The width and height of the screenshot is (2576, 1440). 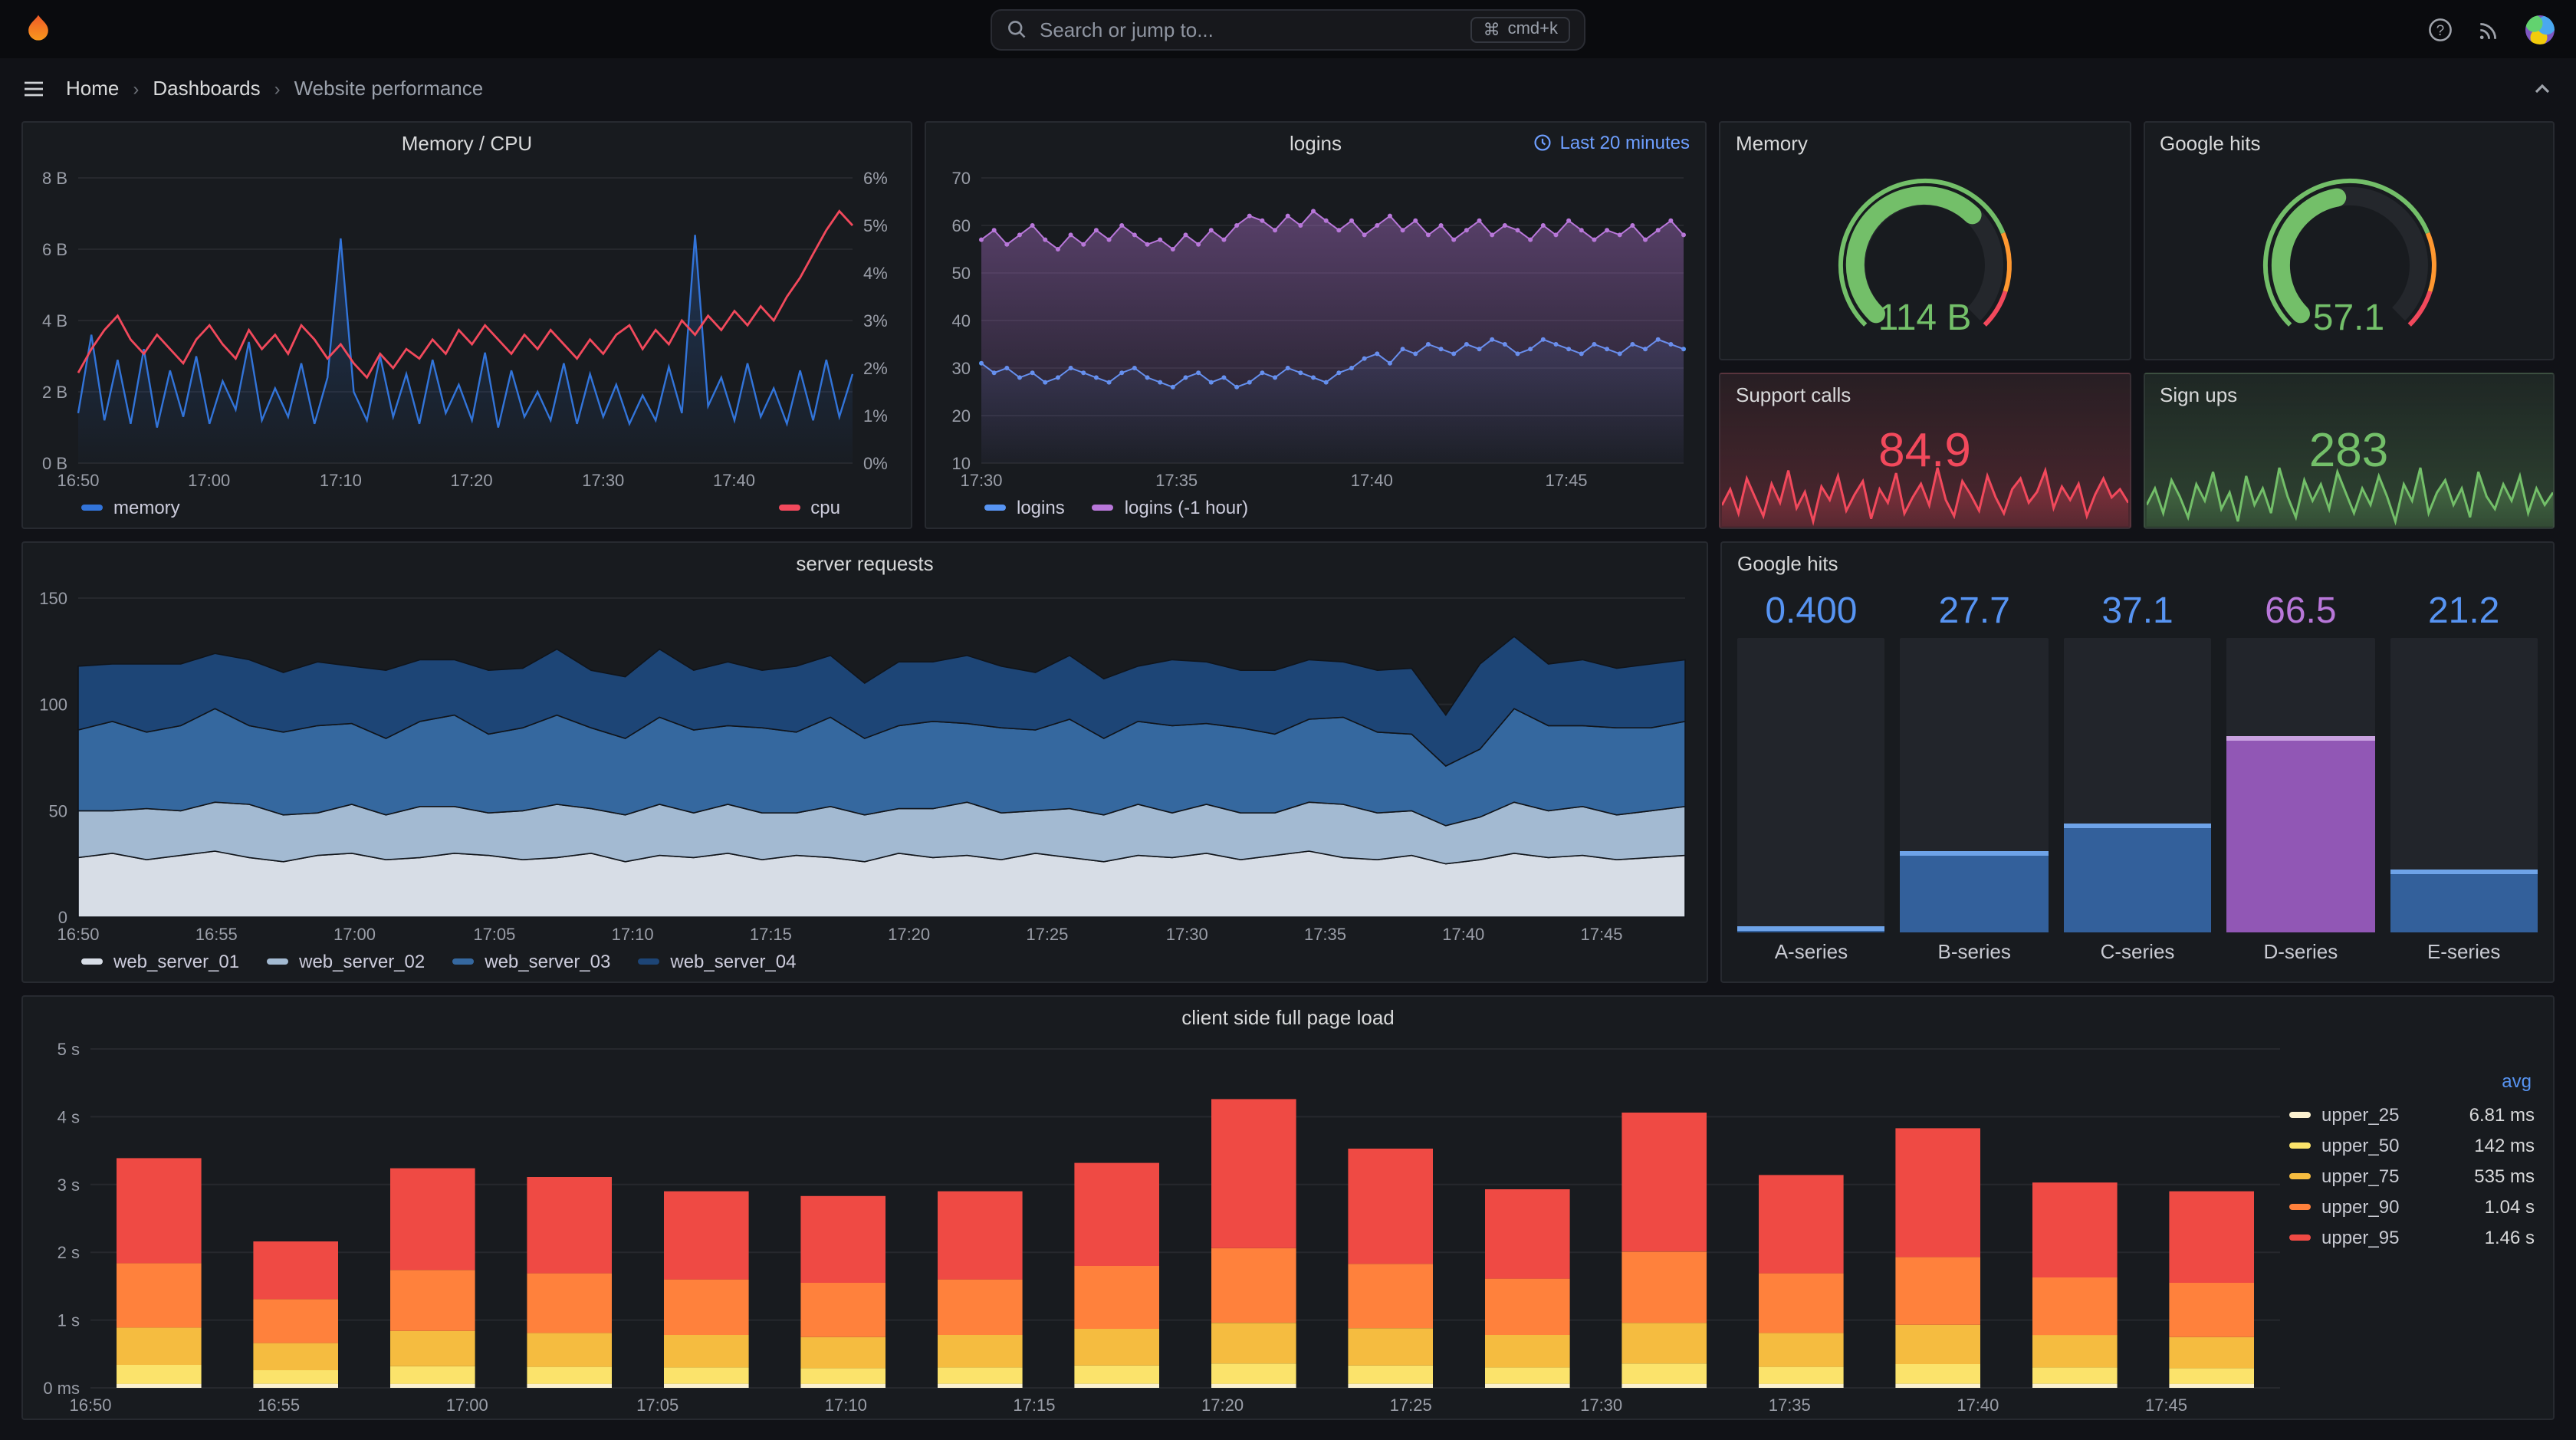 I want to click on svg-text: 17:15, so click(x=1034, y=1405).